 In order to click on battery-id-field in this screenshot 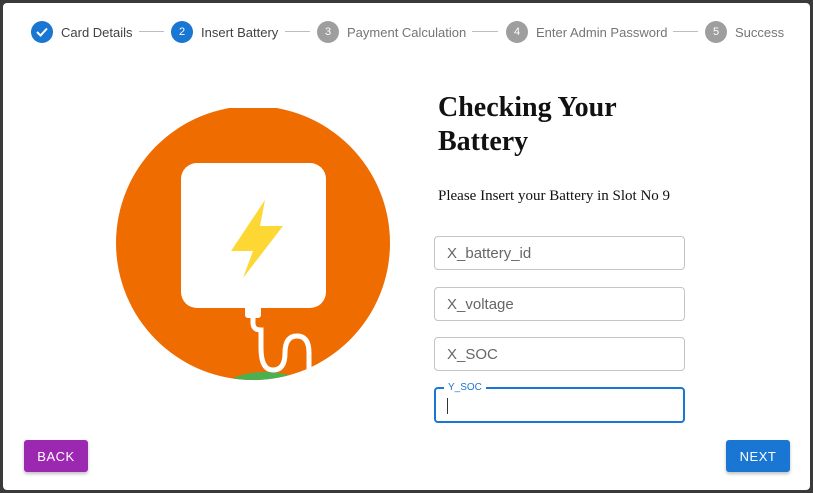, I will do `click(559, 253)`.